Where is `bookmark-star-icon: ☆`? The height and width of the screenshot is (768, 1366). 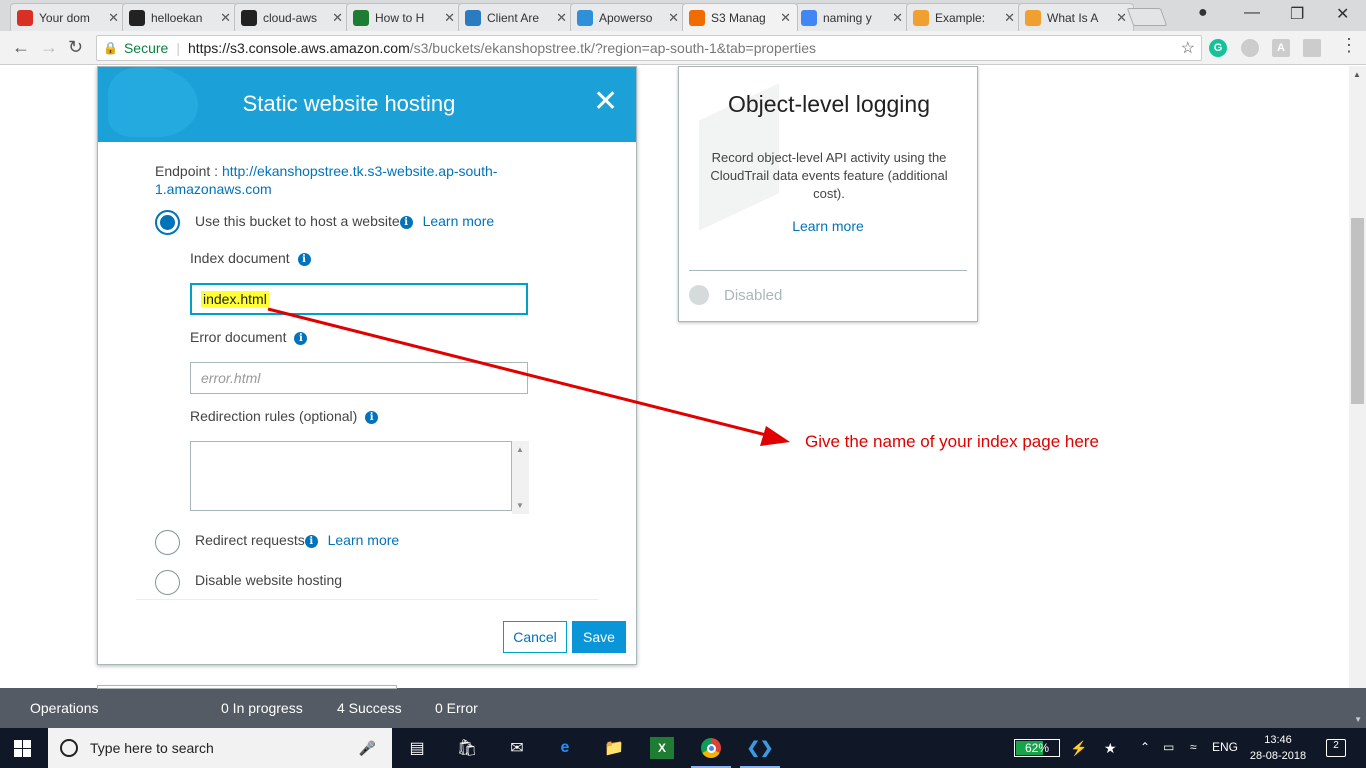
bookmark-star-icon: ☆ is located at coordinates (1188, 48).